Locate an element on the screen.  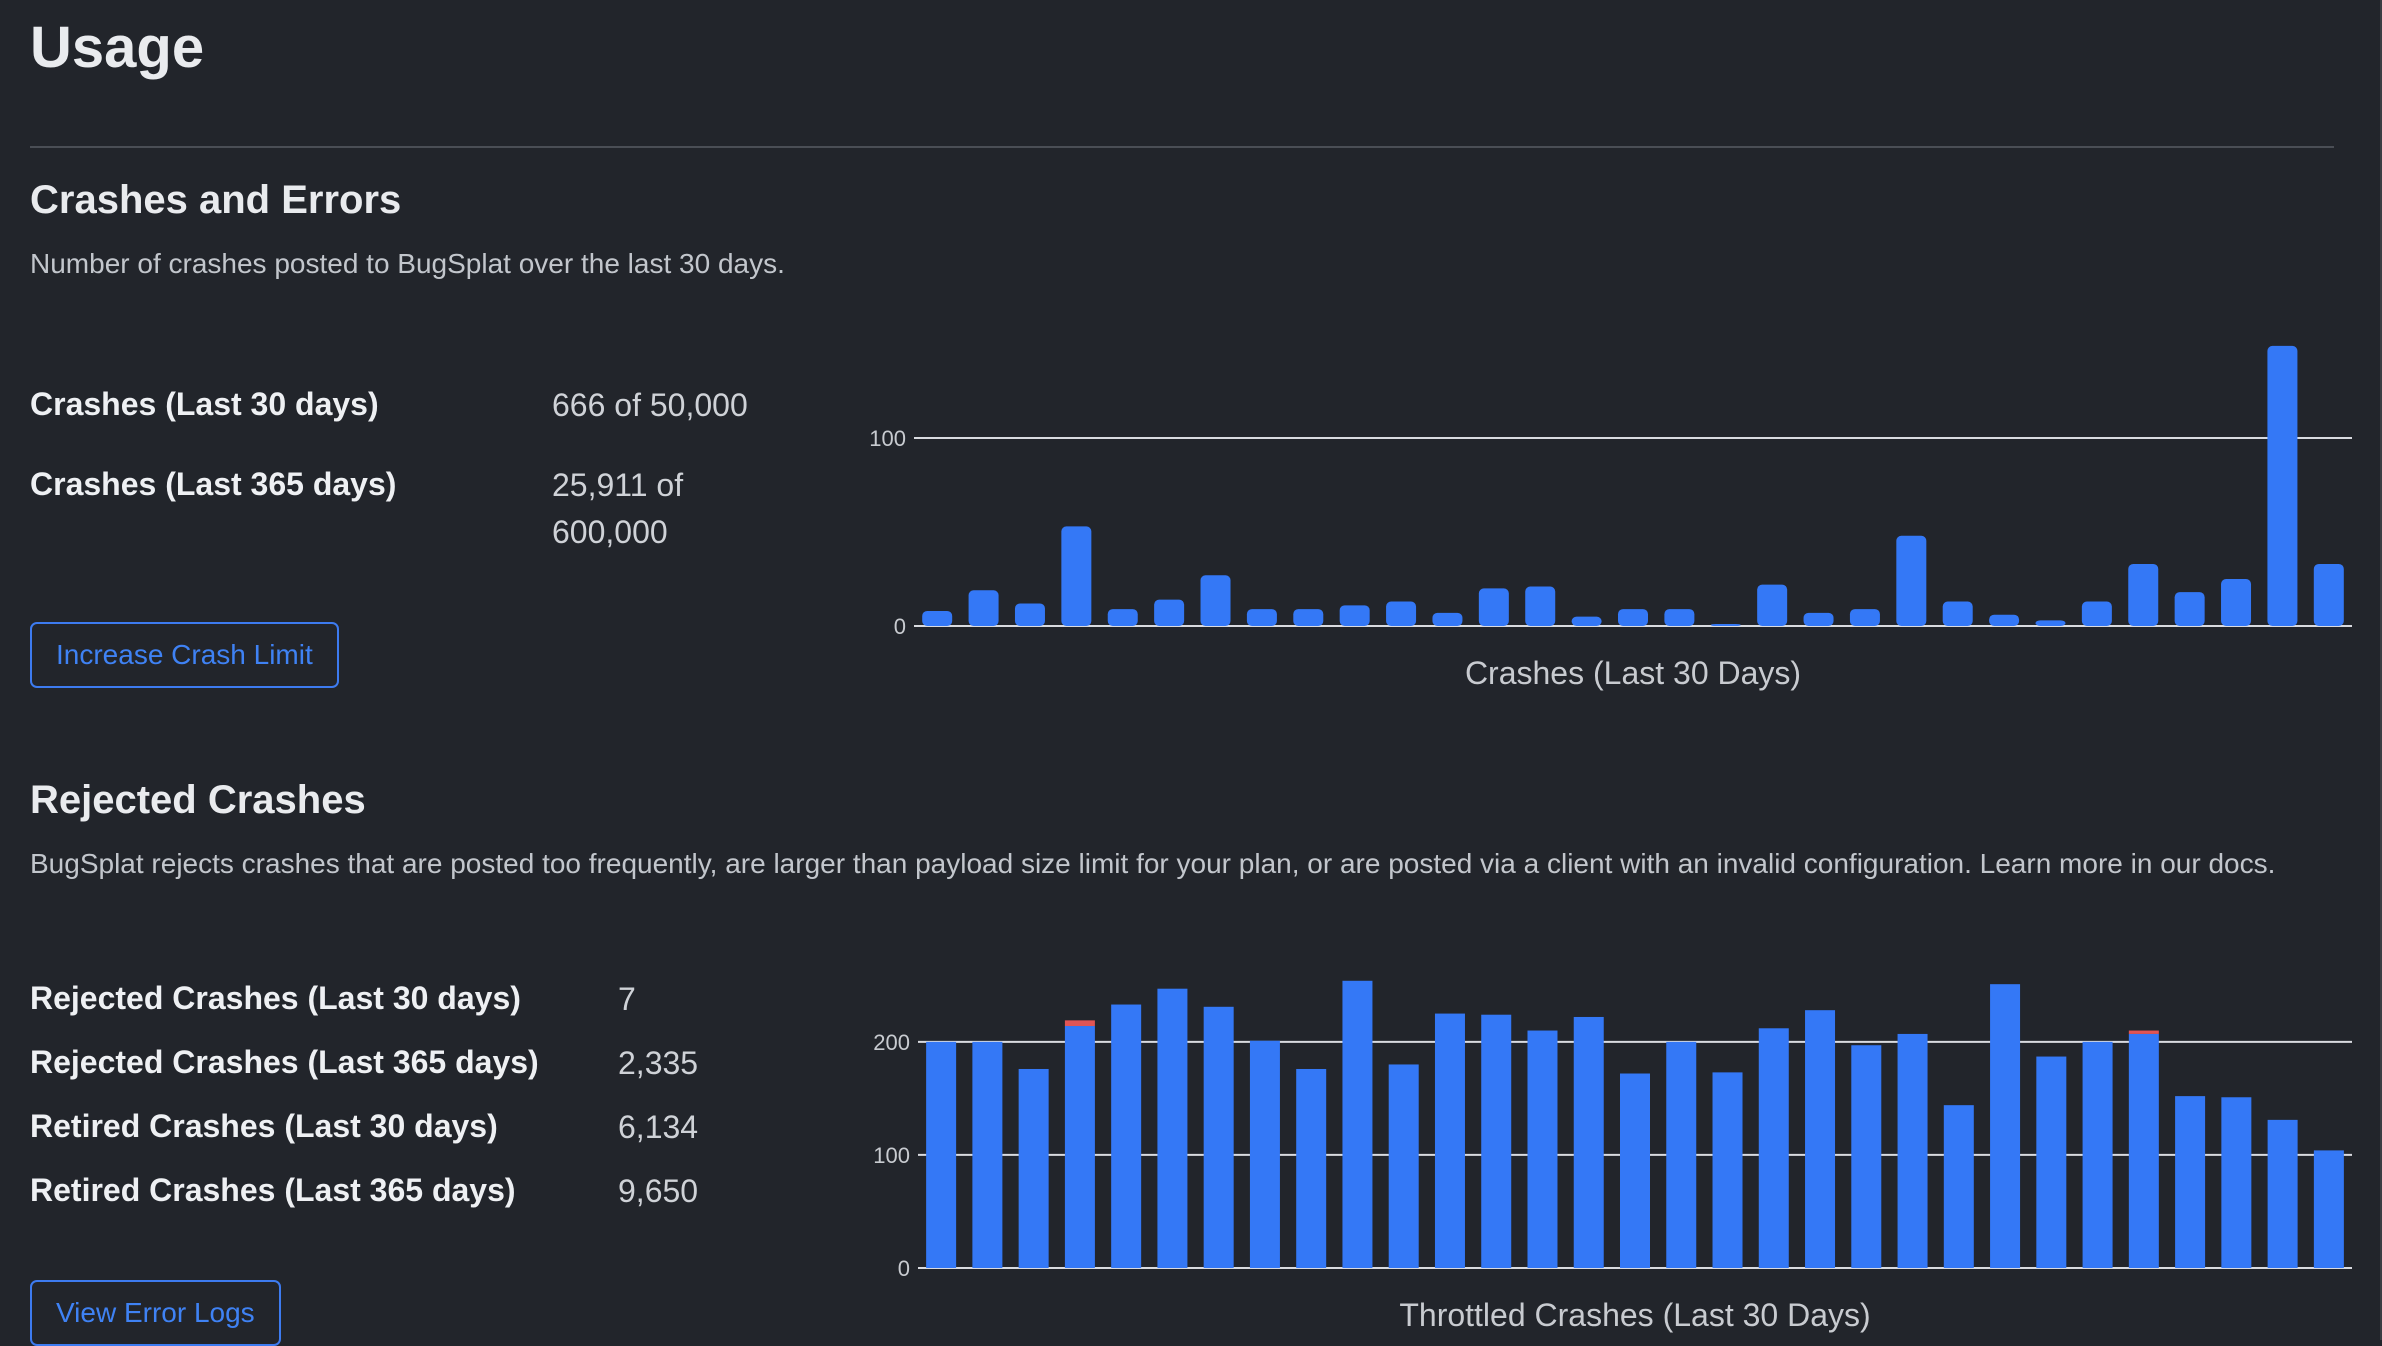
crashes-30-value: 666 of 50,000 is located at coordinates (650, 405).